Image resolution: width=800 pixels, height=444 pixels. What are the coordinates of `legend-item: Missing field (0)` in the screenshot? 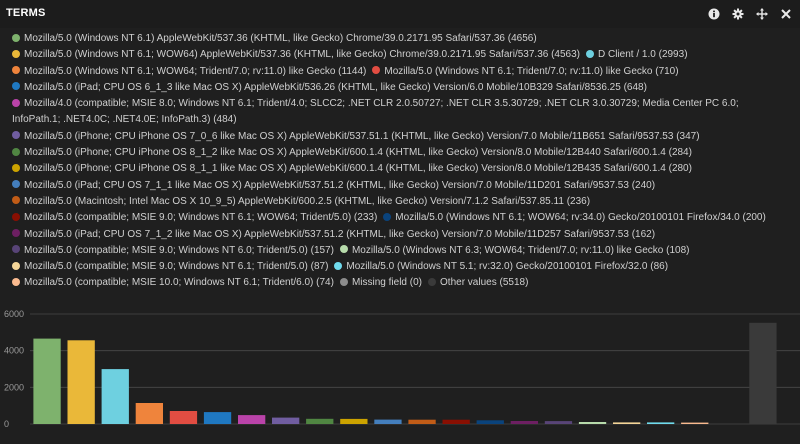 It's located at (380, 283).